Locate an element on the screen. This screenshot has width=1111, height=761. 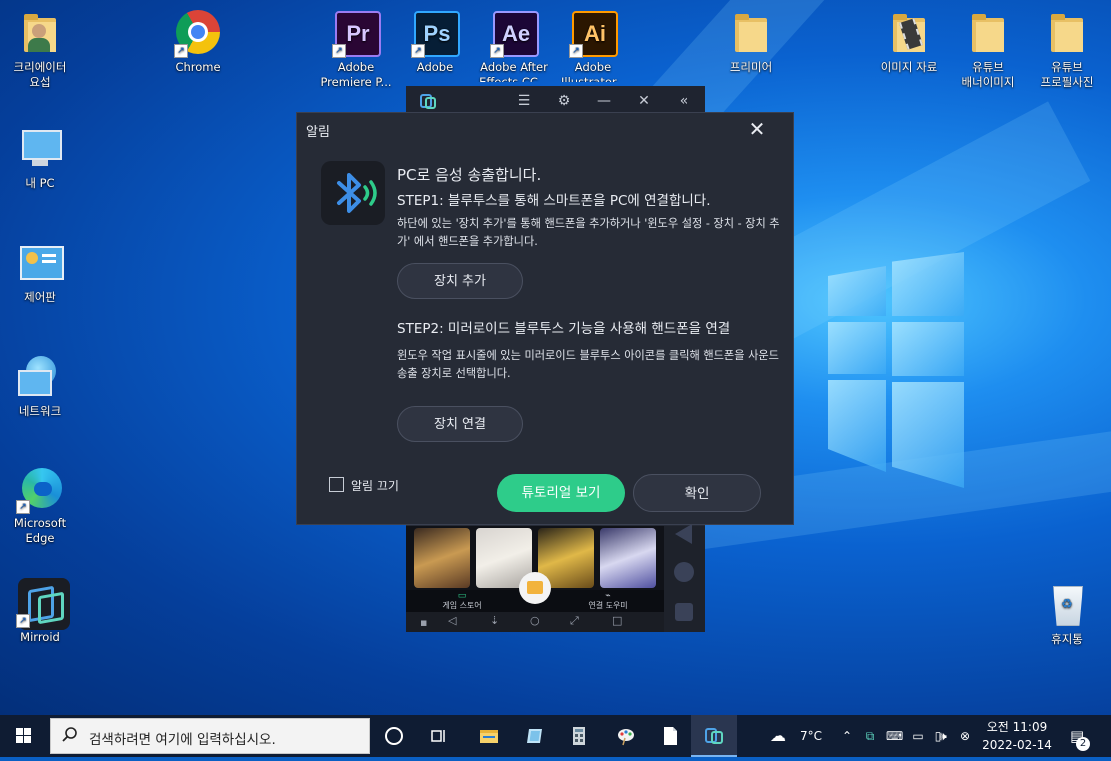
volume-icon: 🕪 is located at coordinates (943, 736).